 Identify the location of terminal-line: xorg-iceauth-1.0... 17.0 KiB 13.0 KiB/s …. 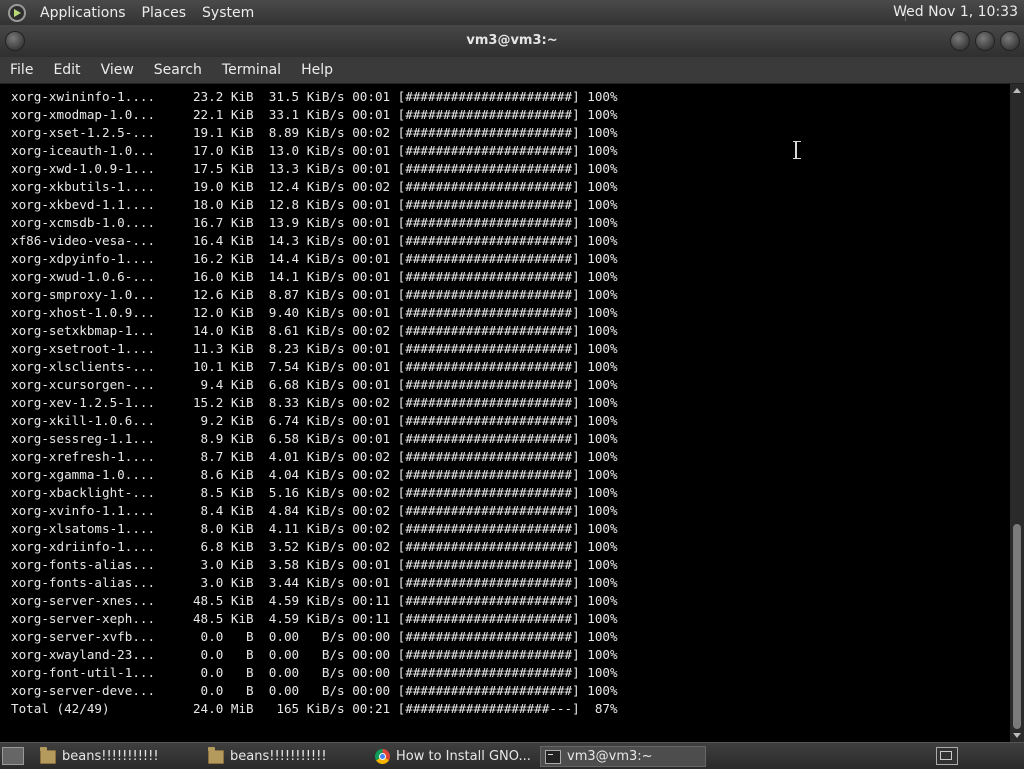
(314, 150).